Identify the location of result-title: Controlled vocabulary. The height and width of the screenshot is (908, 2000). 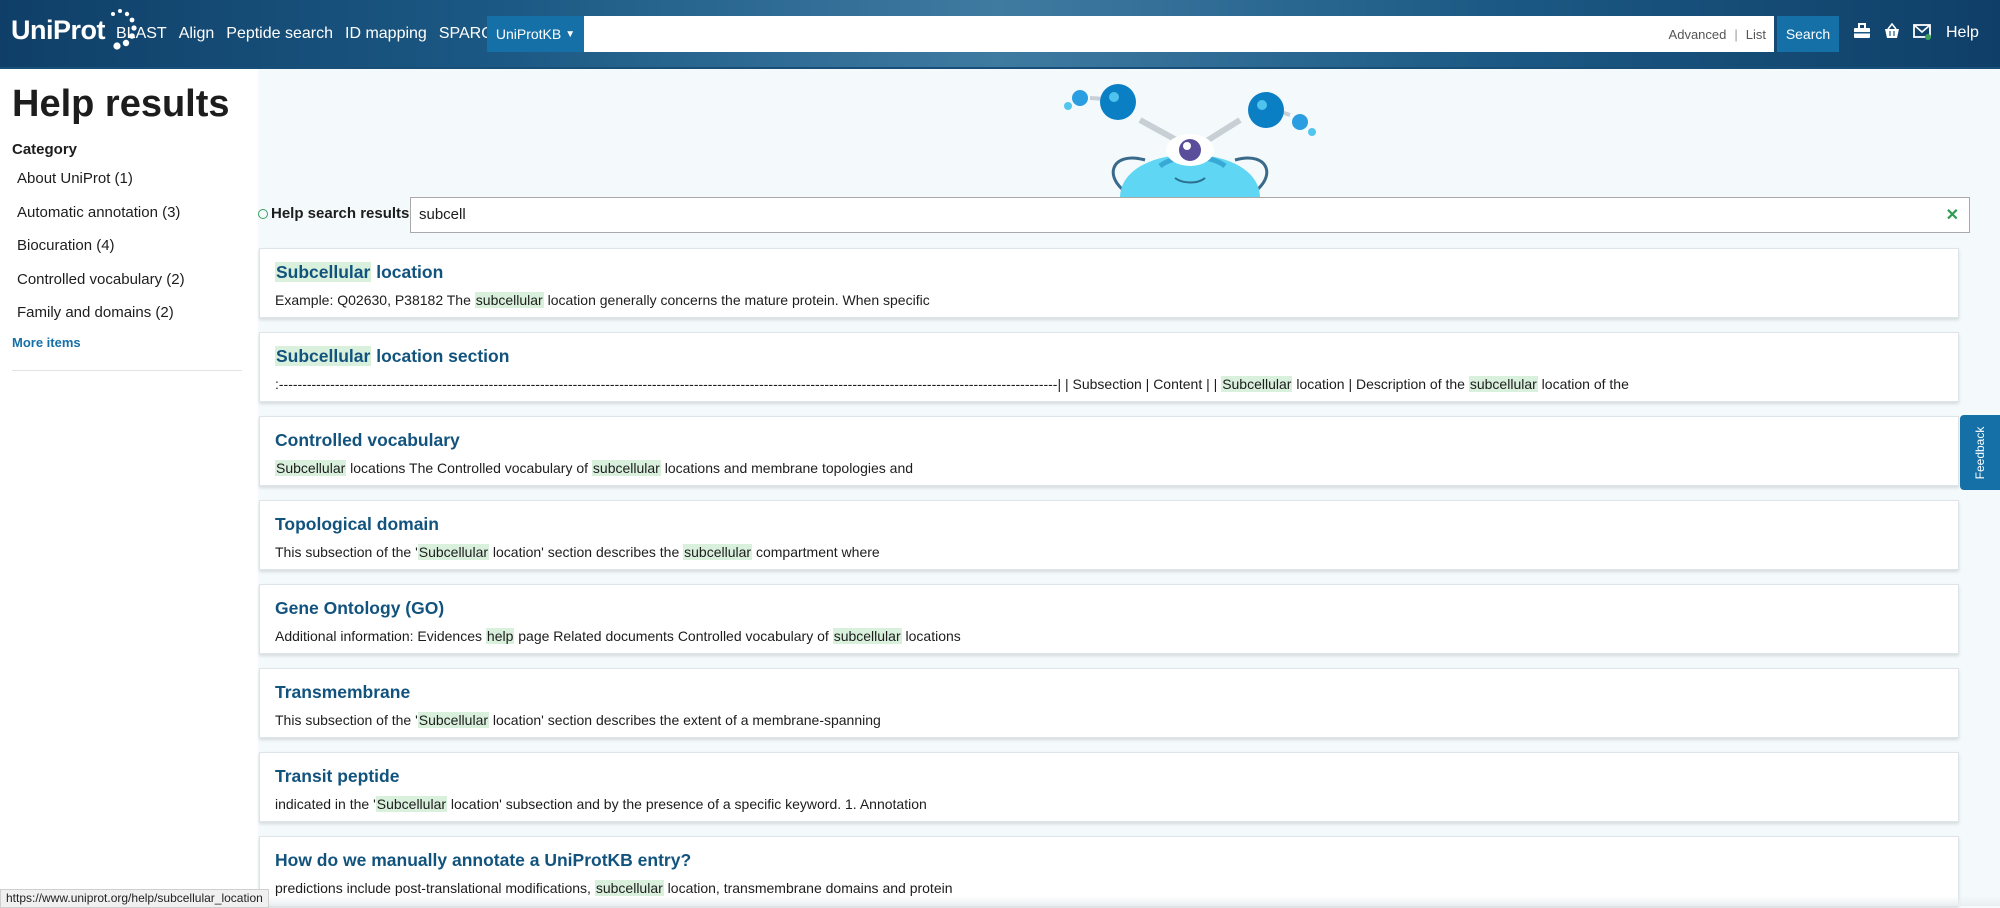
(367, 440).